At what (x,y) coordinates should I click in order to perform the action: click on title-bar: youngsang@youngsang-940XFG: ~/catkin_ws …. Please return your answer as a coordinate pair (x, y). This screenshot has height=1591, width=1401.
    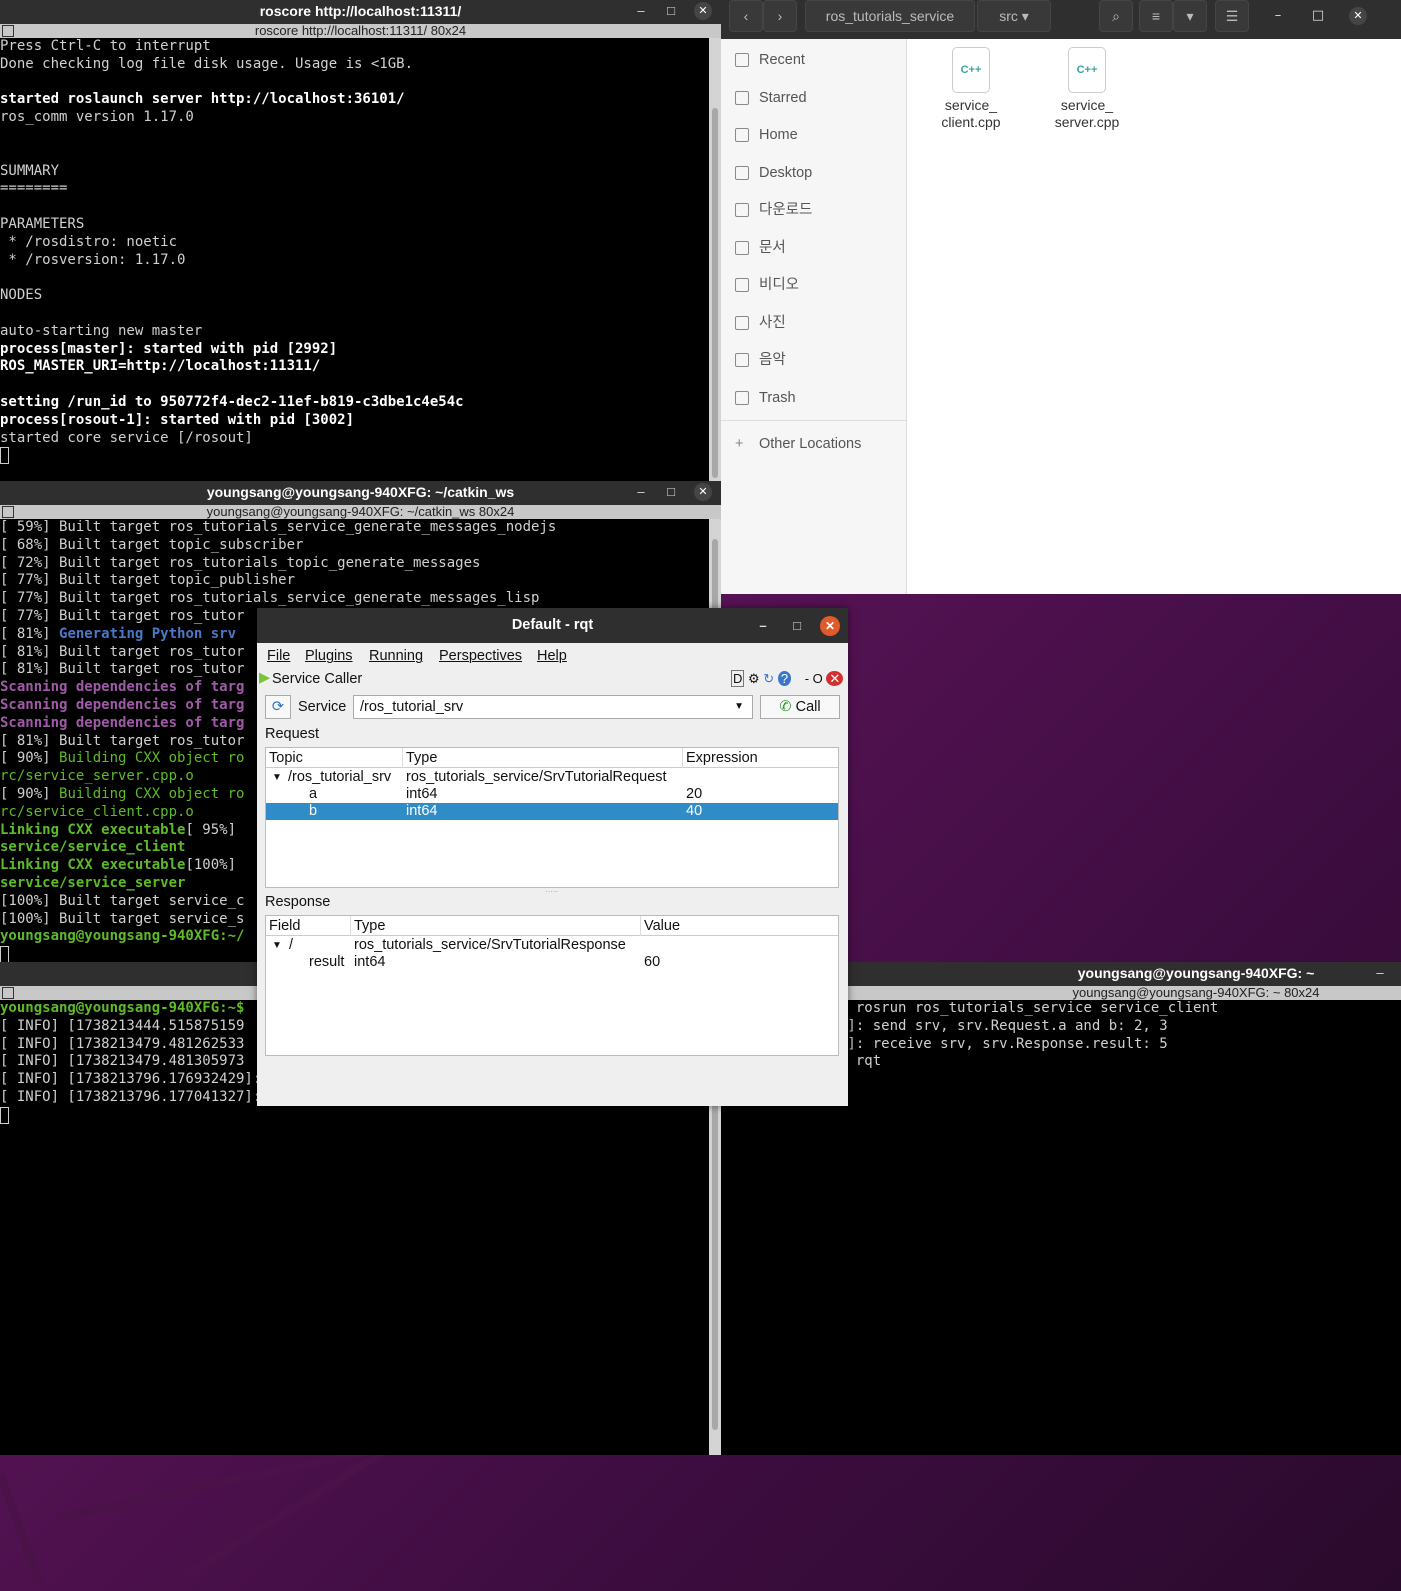
    Looking at the image, I should click on (360, 500).